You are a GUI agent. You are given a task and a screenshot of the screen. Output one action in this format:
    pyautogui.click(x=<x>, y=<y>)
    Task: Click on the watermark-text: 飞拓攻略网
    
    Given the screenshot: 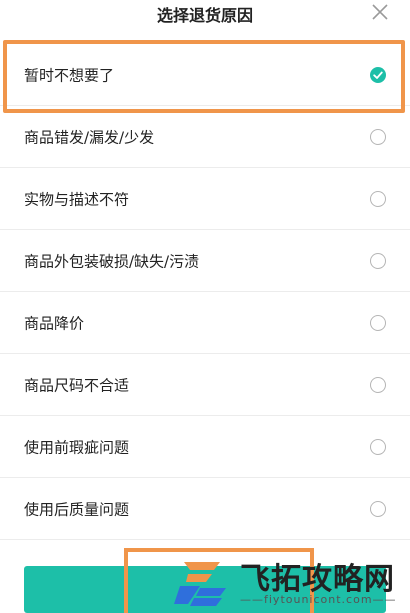 What is the action you would take?
    pyautogui.click(x=317, y=579)
    